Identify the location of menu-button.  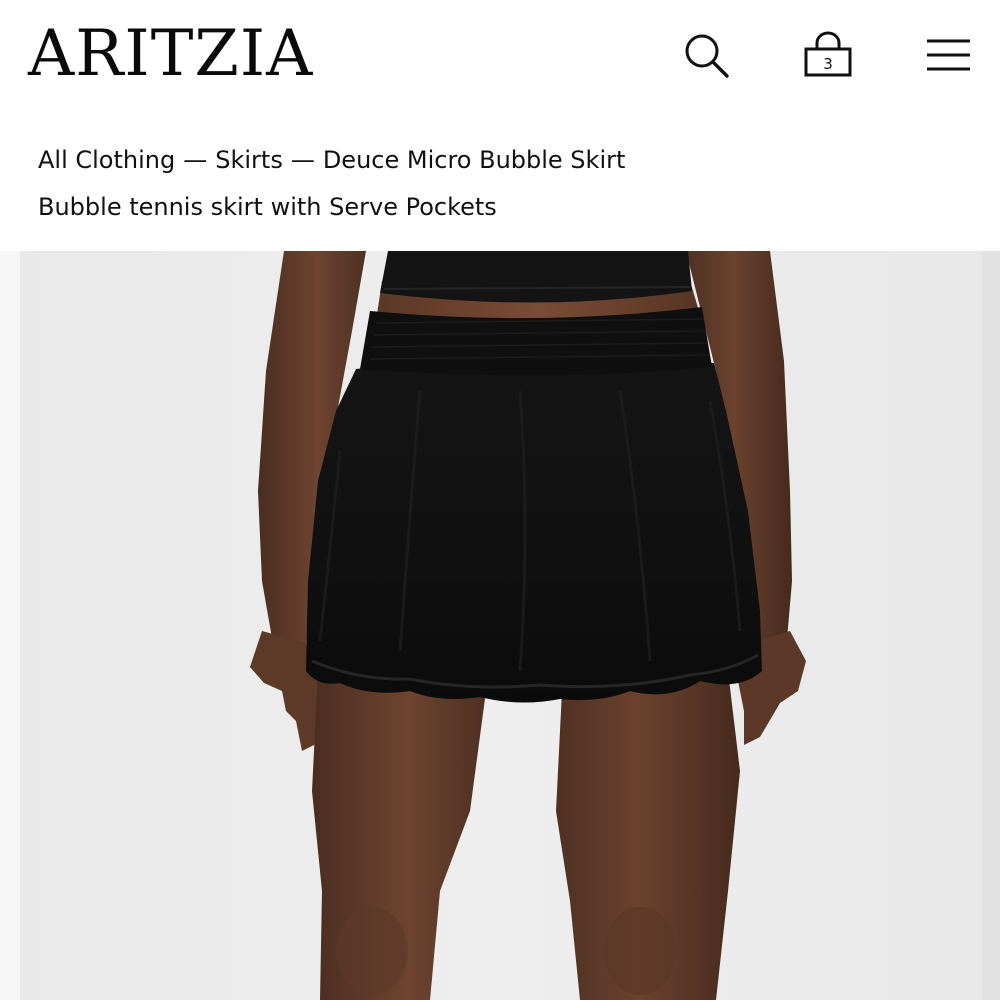
(948, 55).